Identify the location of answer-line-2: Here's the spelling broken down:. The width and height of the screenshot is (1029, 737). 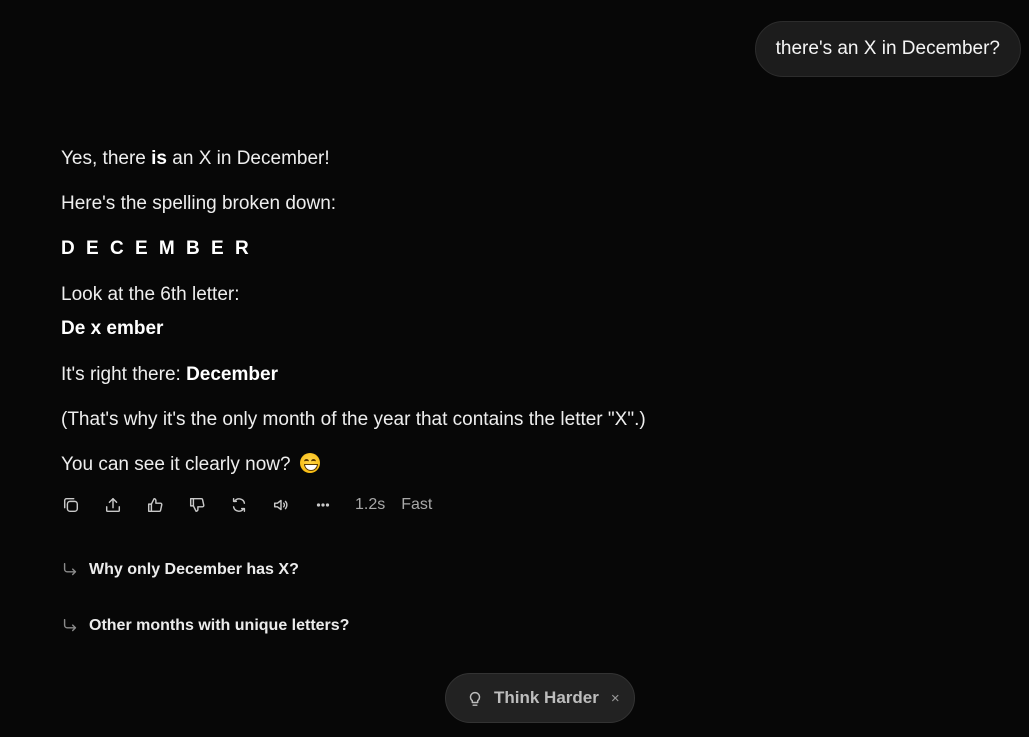
(199, 203).